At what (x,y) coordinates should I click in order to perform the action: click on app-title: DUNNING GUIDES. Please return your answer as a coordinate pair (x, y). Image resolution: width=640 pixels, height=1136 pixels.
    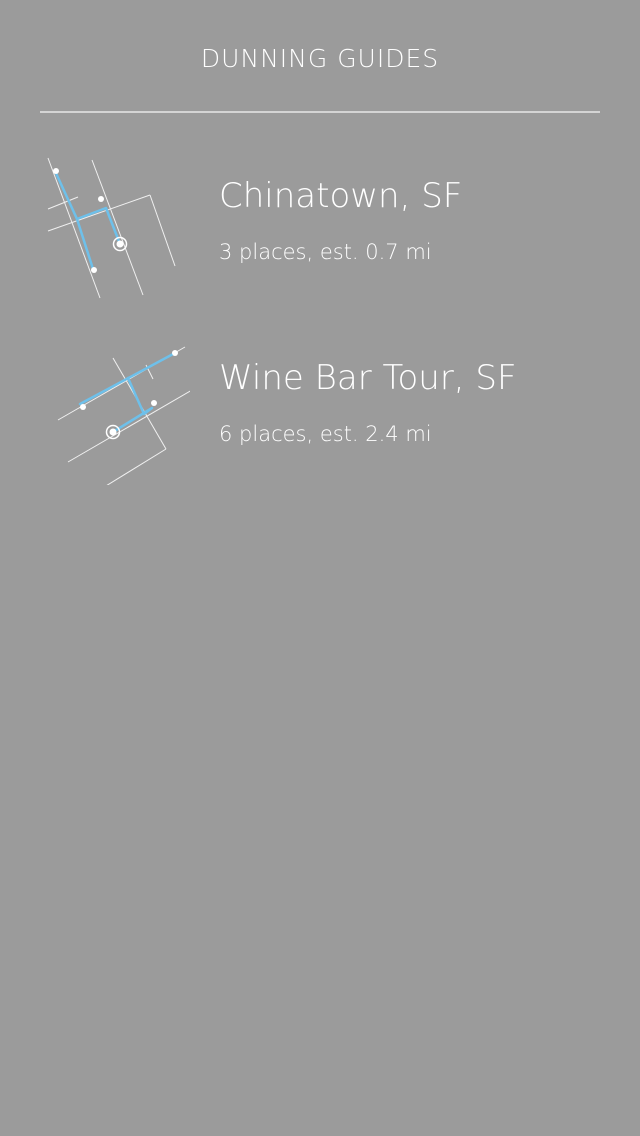
    Looking at the image, I should click on (320, 58).